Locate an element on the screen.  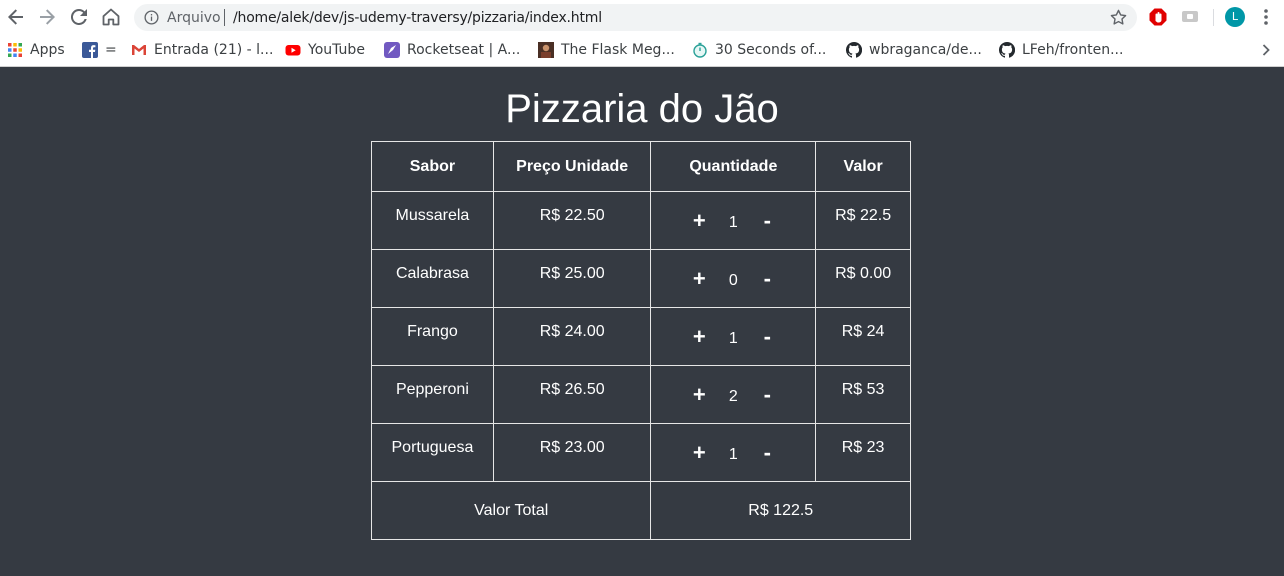
line-total: R$ 23 is located at coordinates (863, 447).